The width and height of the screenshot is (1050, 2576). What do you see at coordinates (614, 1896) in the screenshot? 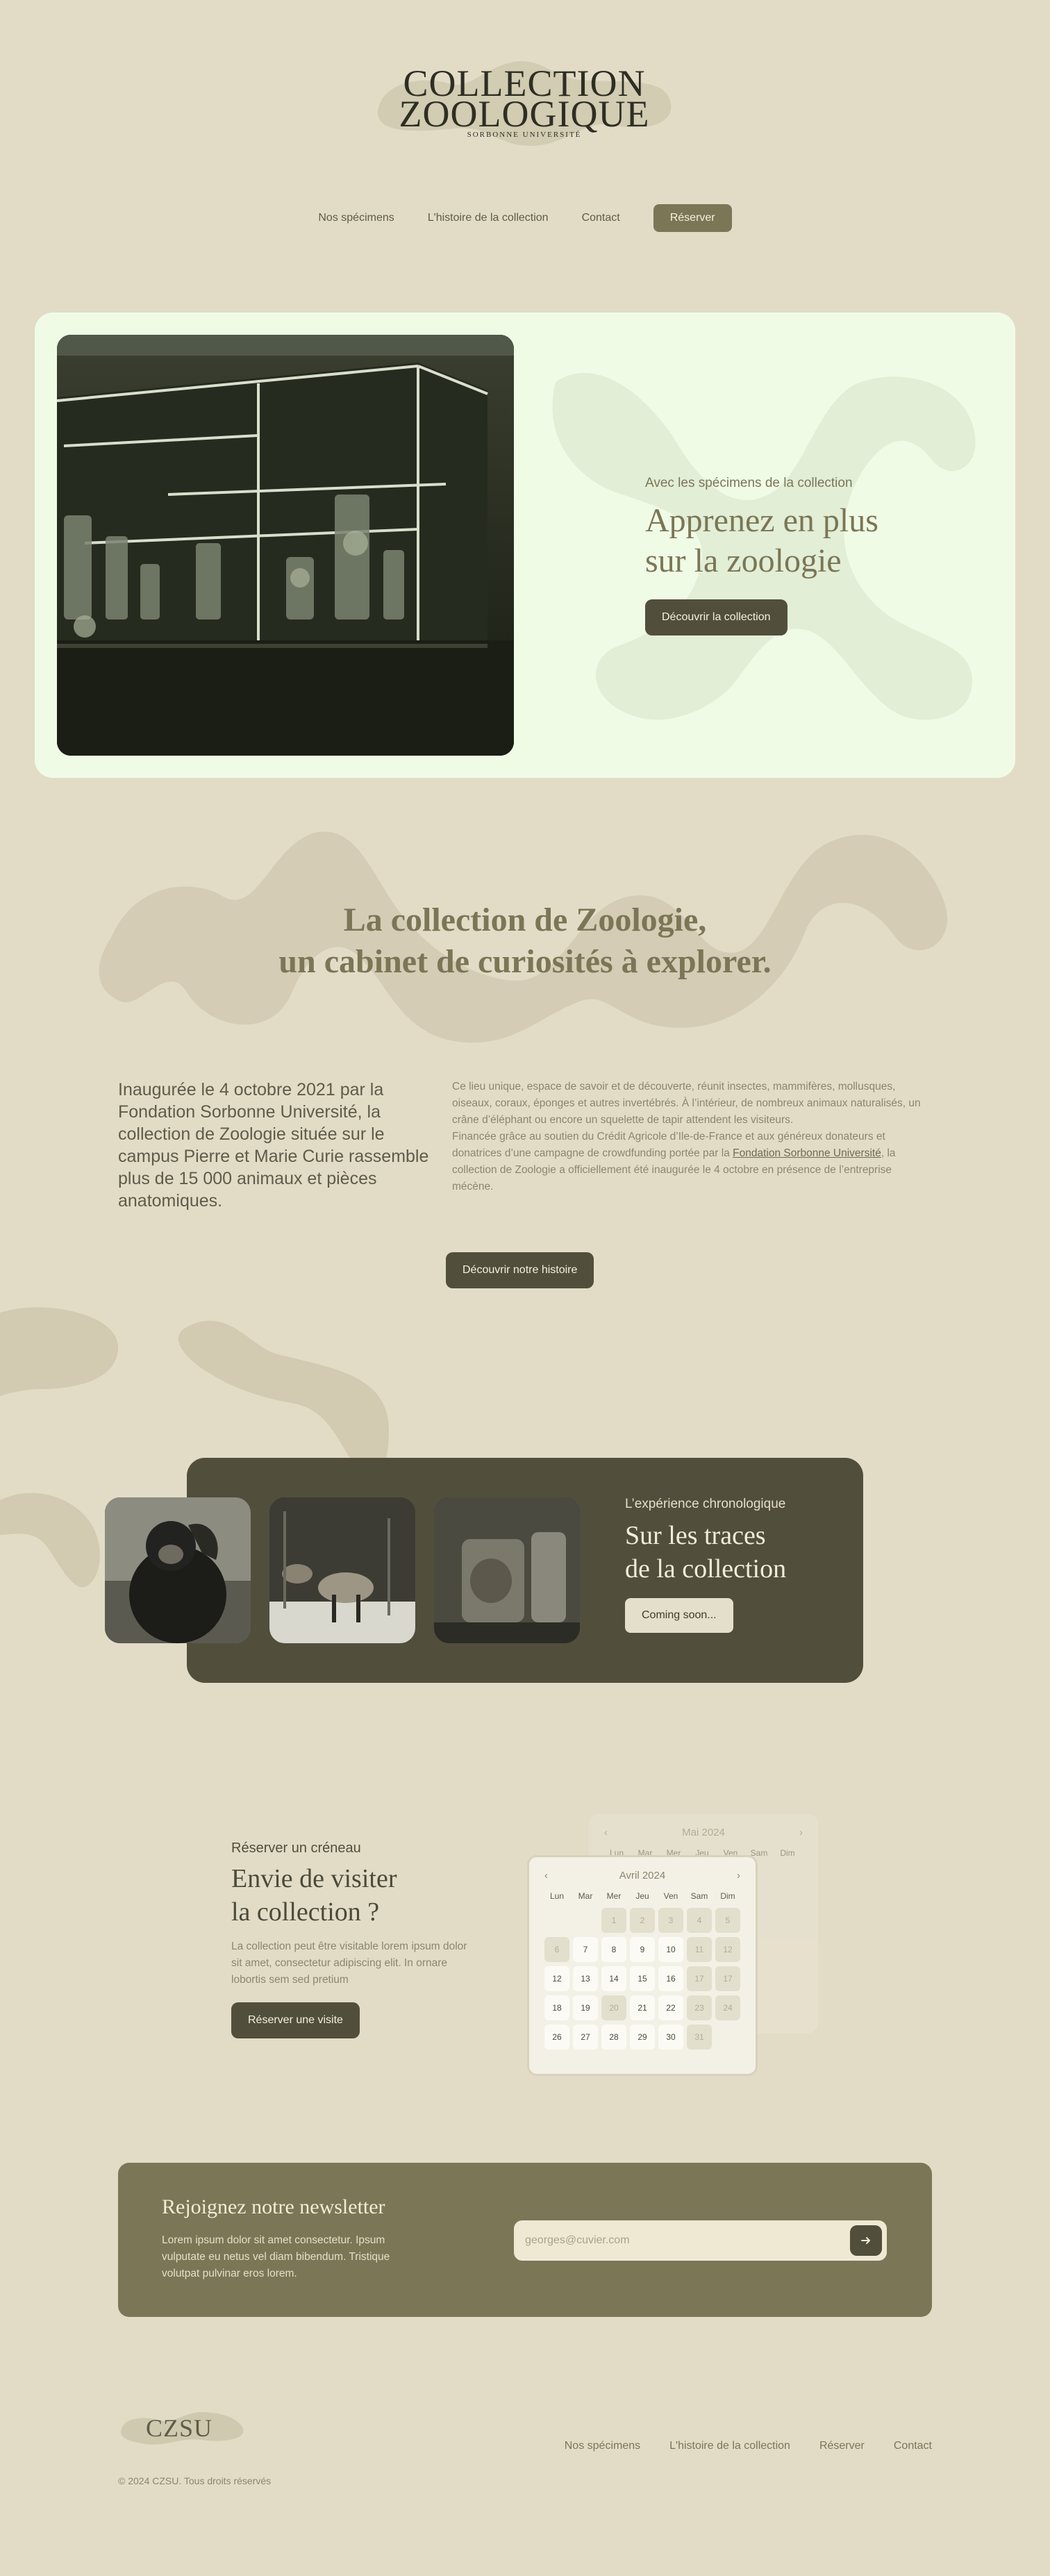
I see `calendar-weekday: Mer` at bounding box center [614, 1896].